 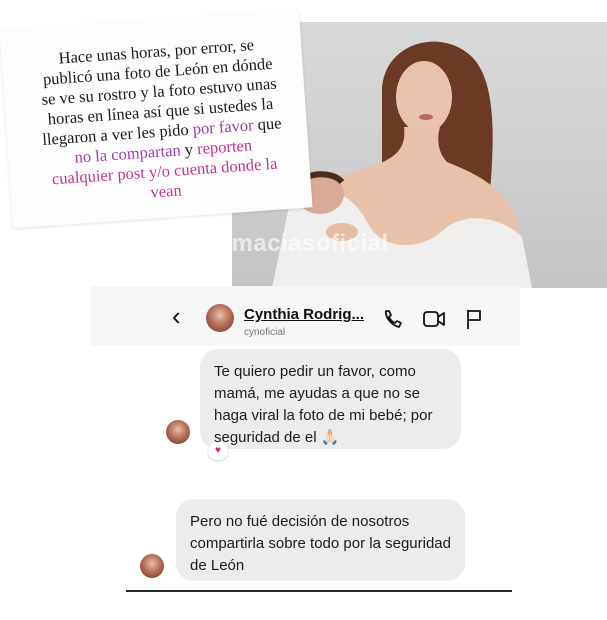 What do you see at coordinates (166, 191) in the screenshot?
I see `note-line-pink: vean` at bounding box center [166, 191].